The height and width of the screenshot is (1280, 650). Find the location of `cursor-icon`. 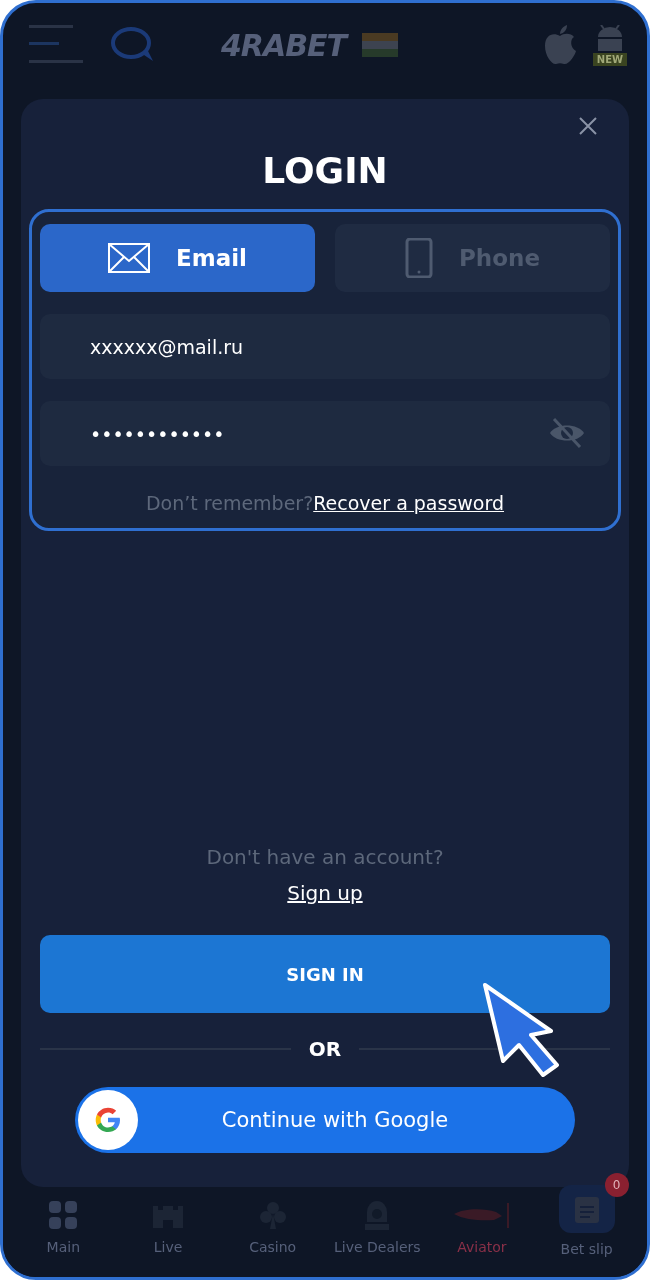

cursor-icon is located at coordinates (521, 1030).